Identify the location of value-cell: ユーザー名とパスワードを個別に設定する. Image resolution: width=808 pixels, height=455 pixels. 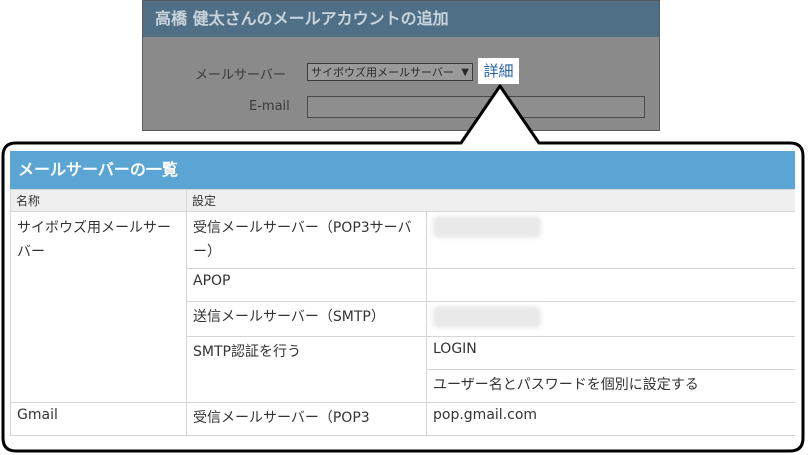
(610, 386).